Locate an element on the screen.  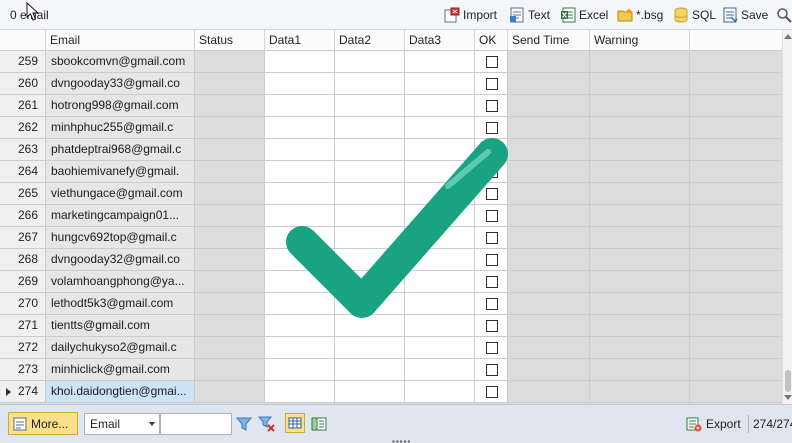
grid-view-toggle is located at coordinates (295, 423).